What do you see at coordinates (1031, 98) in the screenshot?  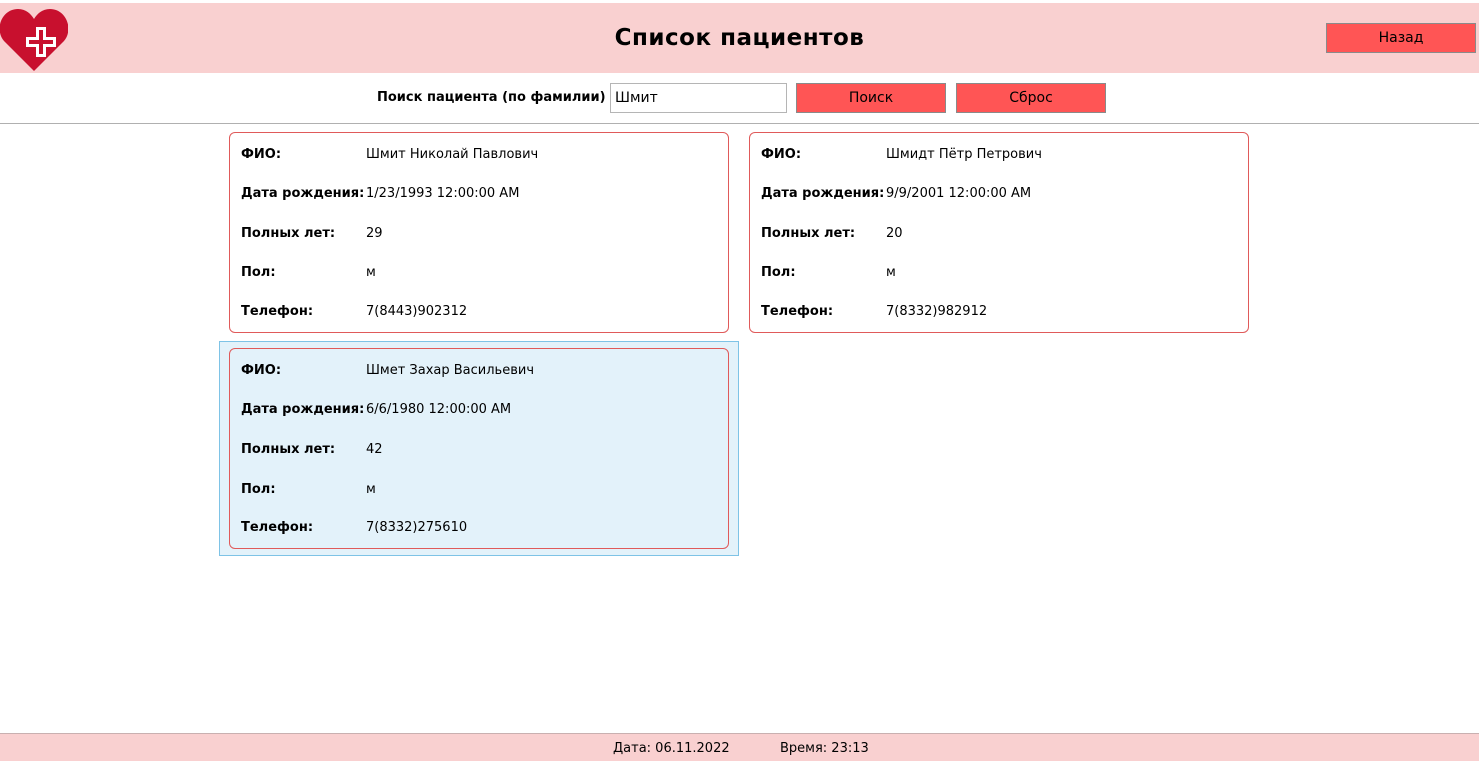 I see `reset-button: Сброс` at bounding box center [1031, 98].